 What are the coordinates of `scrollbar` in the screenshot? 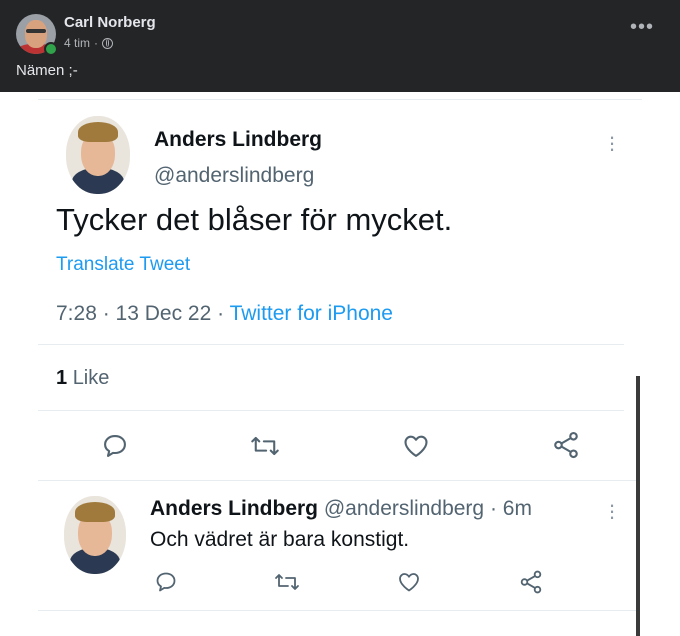 It's located at (638, 506).